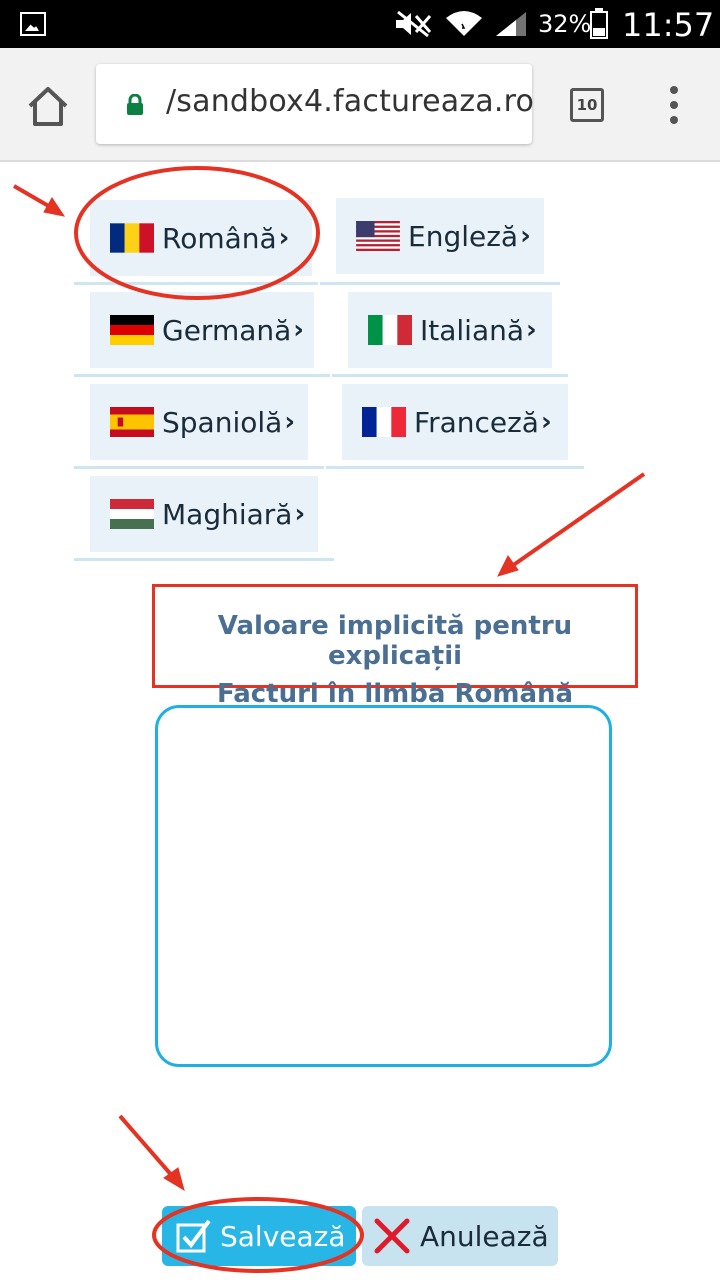 This screenshot has width=720, height=1280. What do you see at coordinates (227, 514) in the screenshot?
I see `lang-label: Maghiară` at bounding box center [227, 514].